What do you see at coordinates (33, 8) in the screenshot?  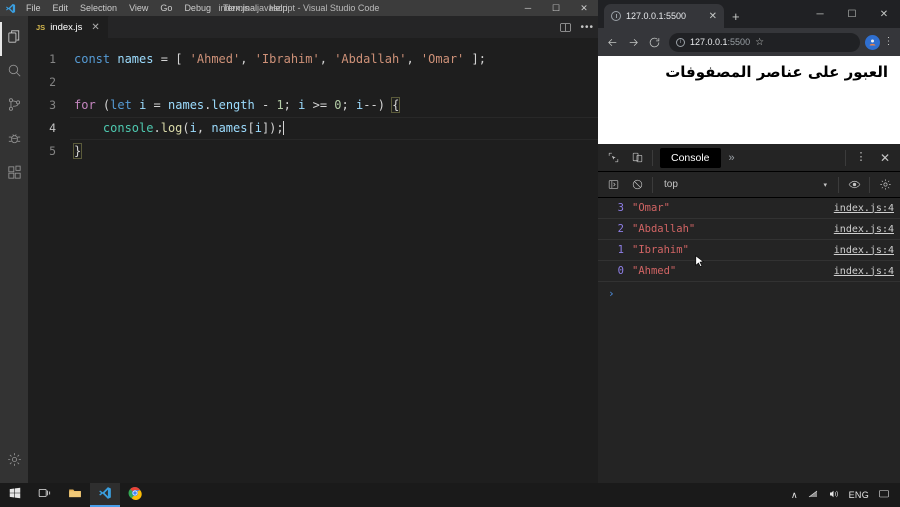 I see `menu-file: File` at bounding box center [33, 8].